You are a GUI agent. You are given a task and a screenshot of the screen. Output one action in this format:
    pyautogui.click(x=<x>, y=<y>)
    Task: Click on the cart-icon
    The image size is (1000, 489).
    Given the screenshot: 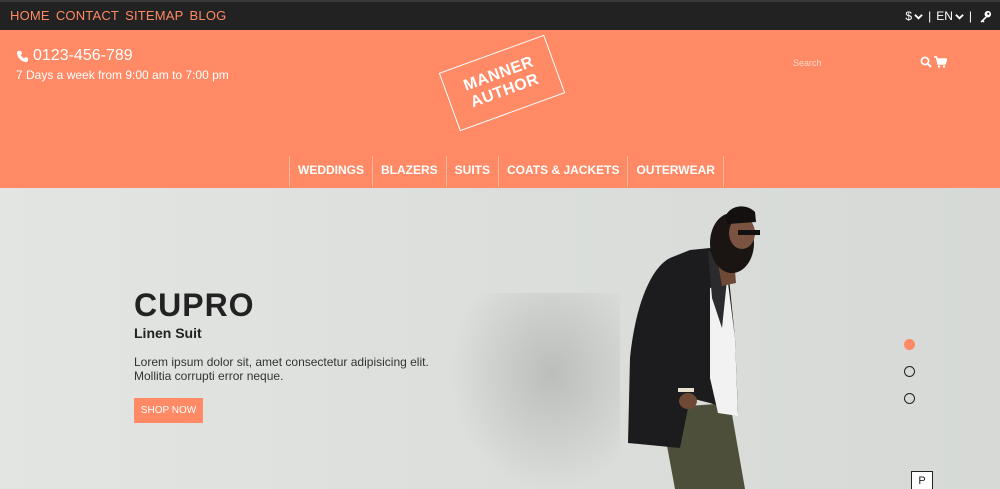 What is the action you would take?
    pyautogui.click(x=940, y=62)
    